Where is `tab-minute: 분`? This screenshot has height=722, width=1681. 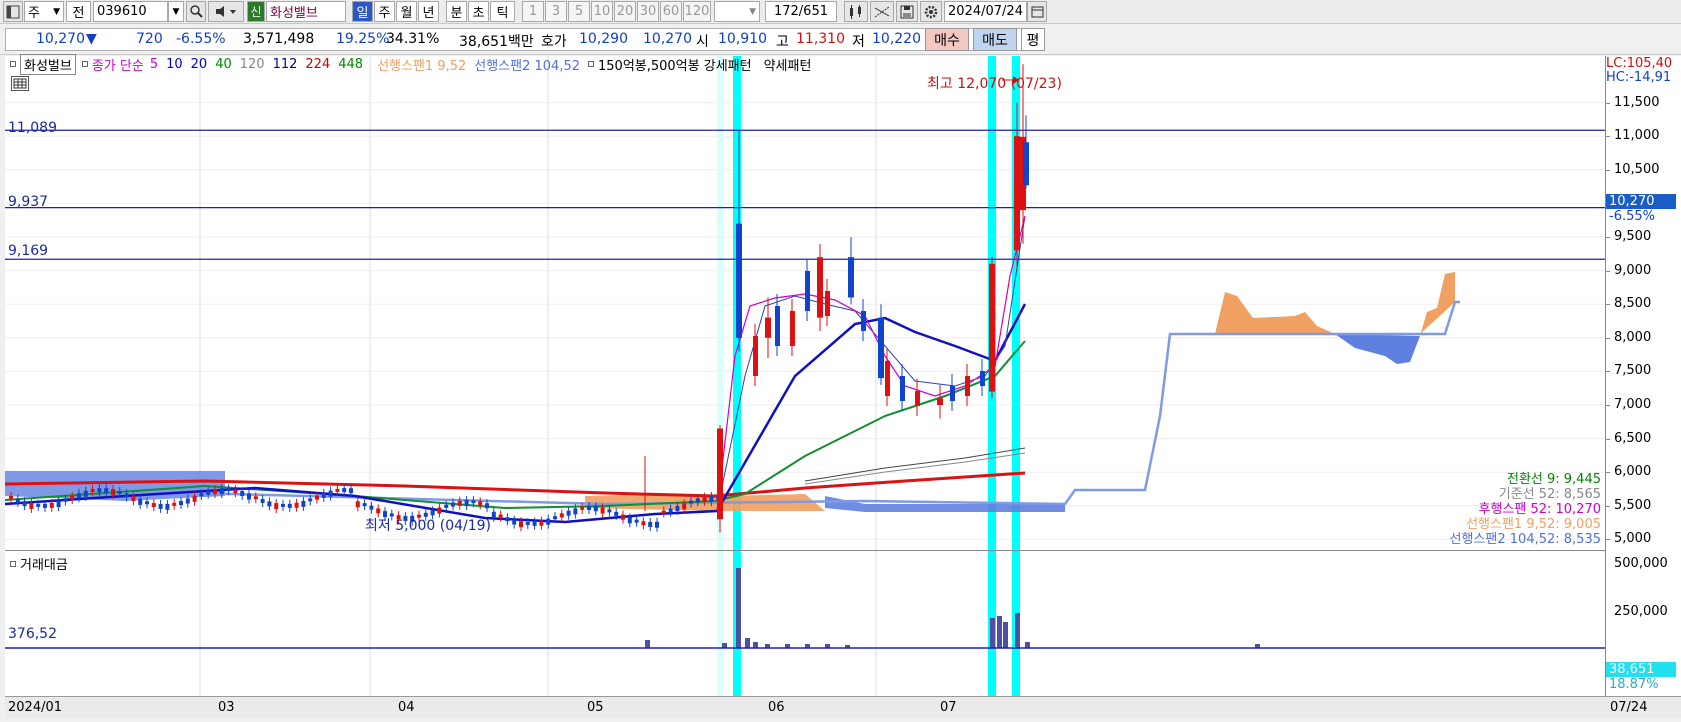
tab-minute: 분 is located at coordinates (456, 11).